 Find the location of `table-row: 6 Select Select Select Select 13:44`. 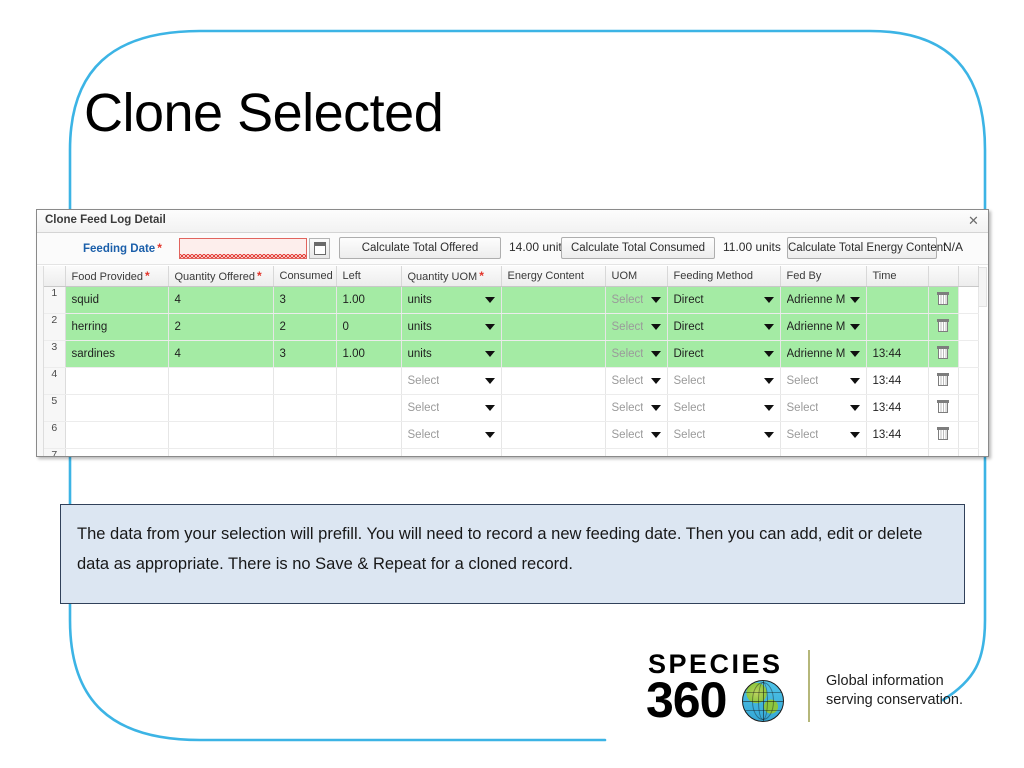

table-row: 6 Select Select Select Select 13:44 is located at coordinates (511, 435).